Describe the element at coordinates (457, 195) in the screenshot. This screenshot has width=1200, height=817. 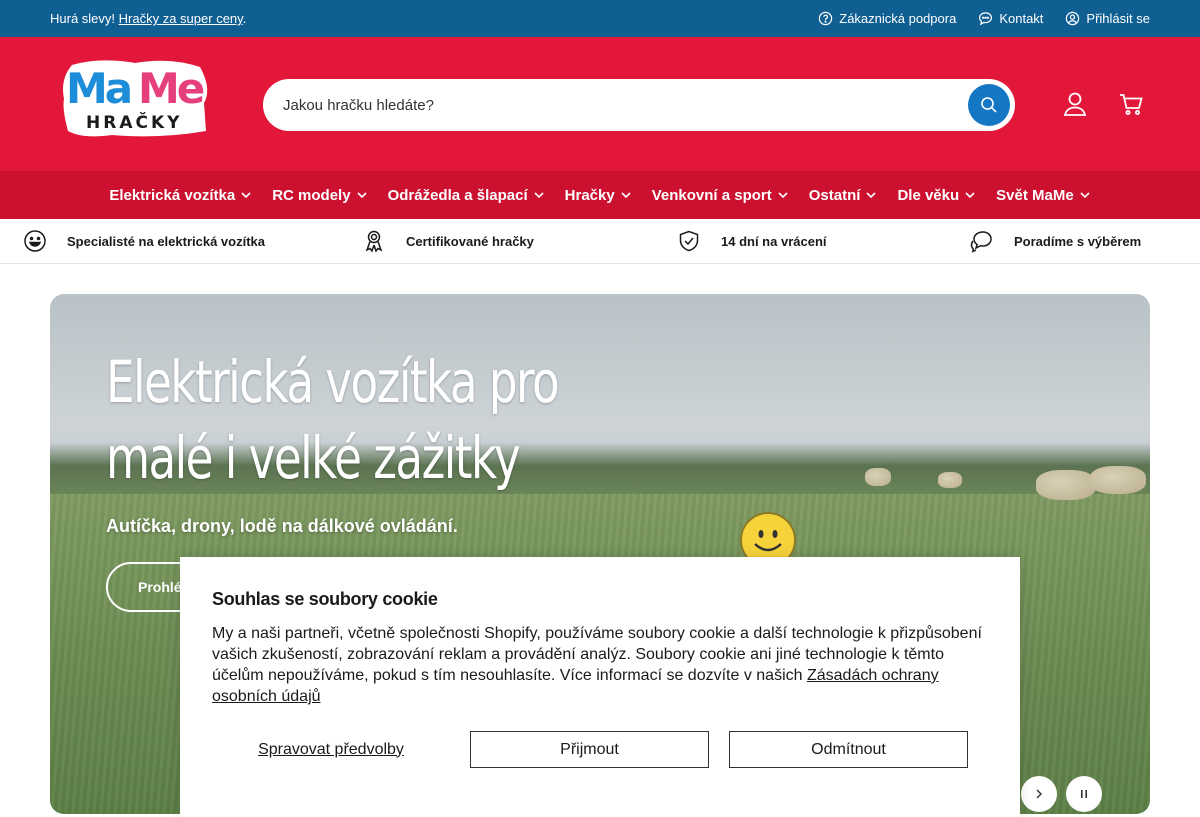
I see `nav-item-label: Odrážedla a šlapací` at that location.